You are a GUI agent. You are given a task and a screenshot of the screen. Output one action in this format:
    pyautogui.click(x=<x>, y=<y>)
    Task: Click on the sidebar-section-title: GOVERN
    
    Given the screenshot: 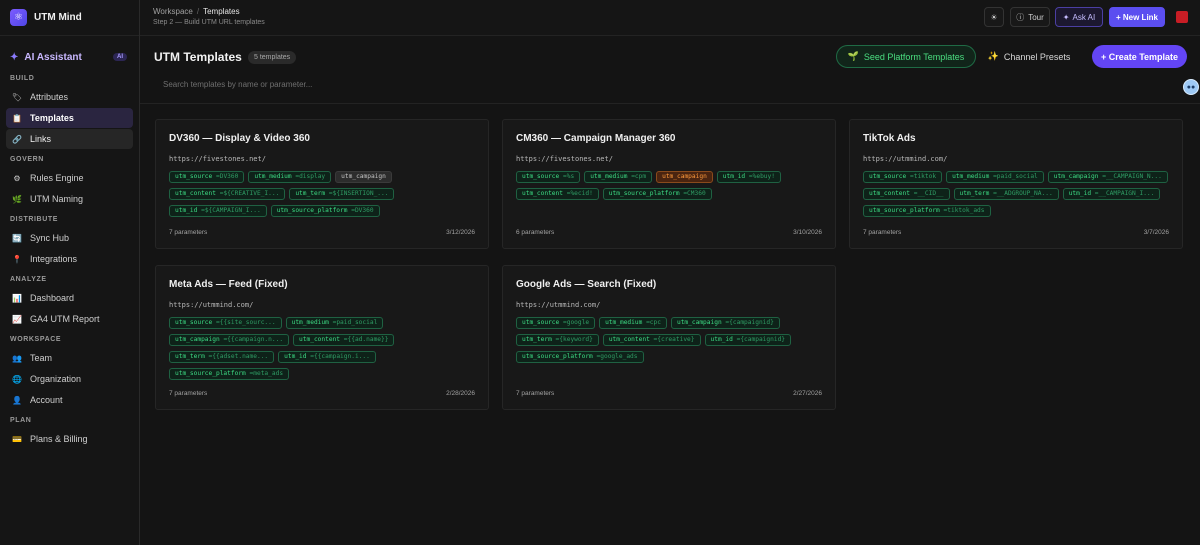 What is the action you would take?
    pyautogui.click(x=27, y=159)
    